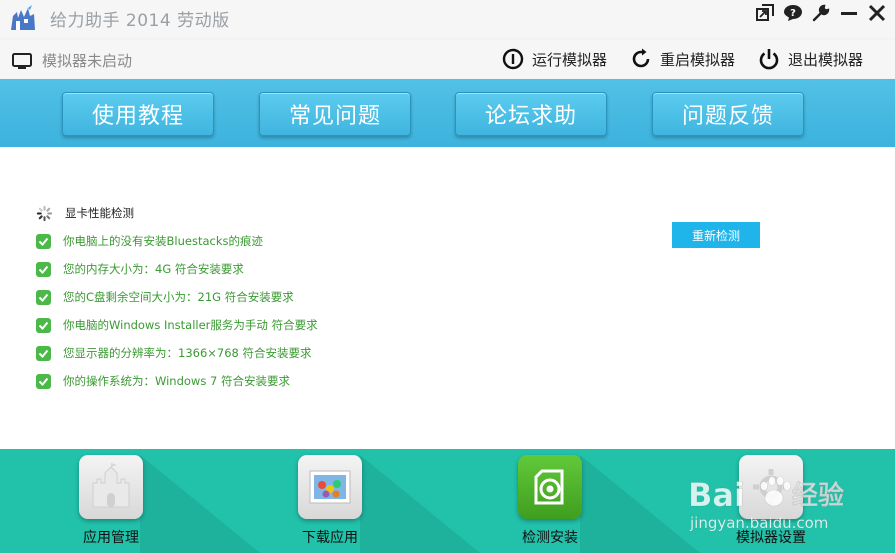  I want to click on feedback-bubble-icon: ?, so click(793, 13).